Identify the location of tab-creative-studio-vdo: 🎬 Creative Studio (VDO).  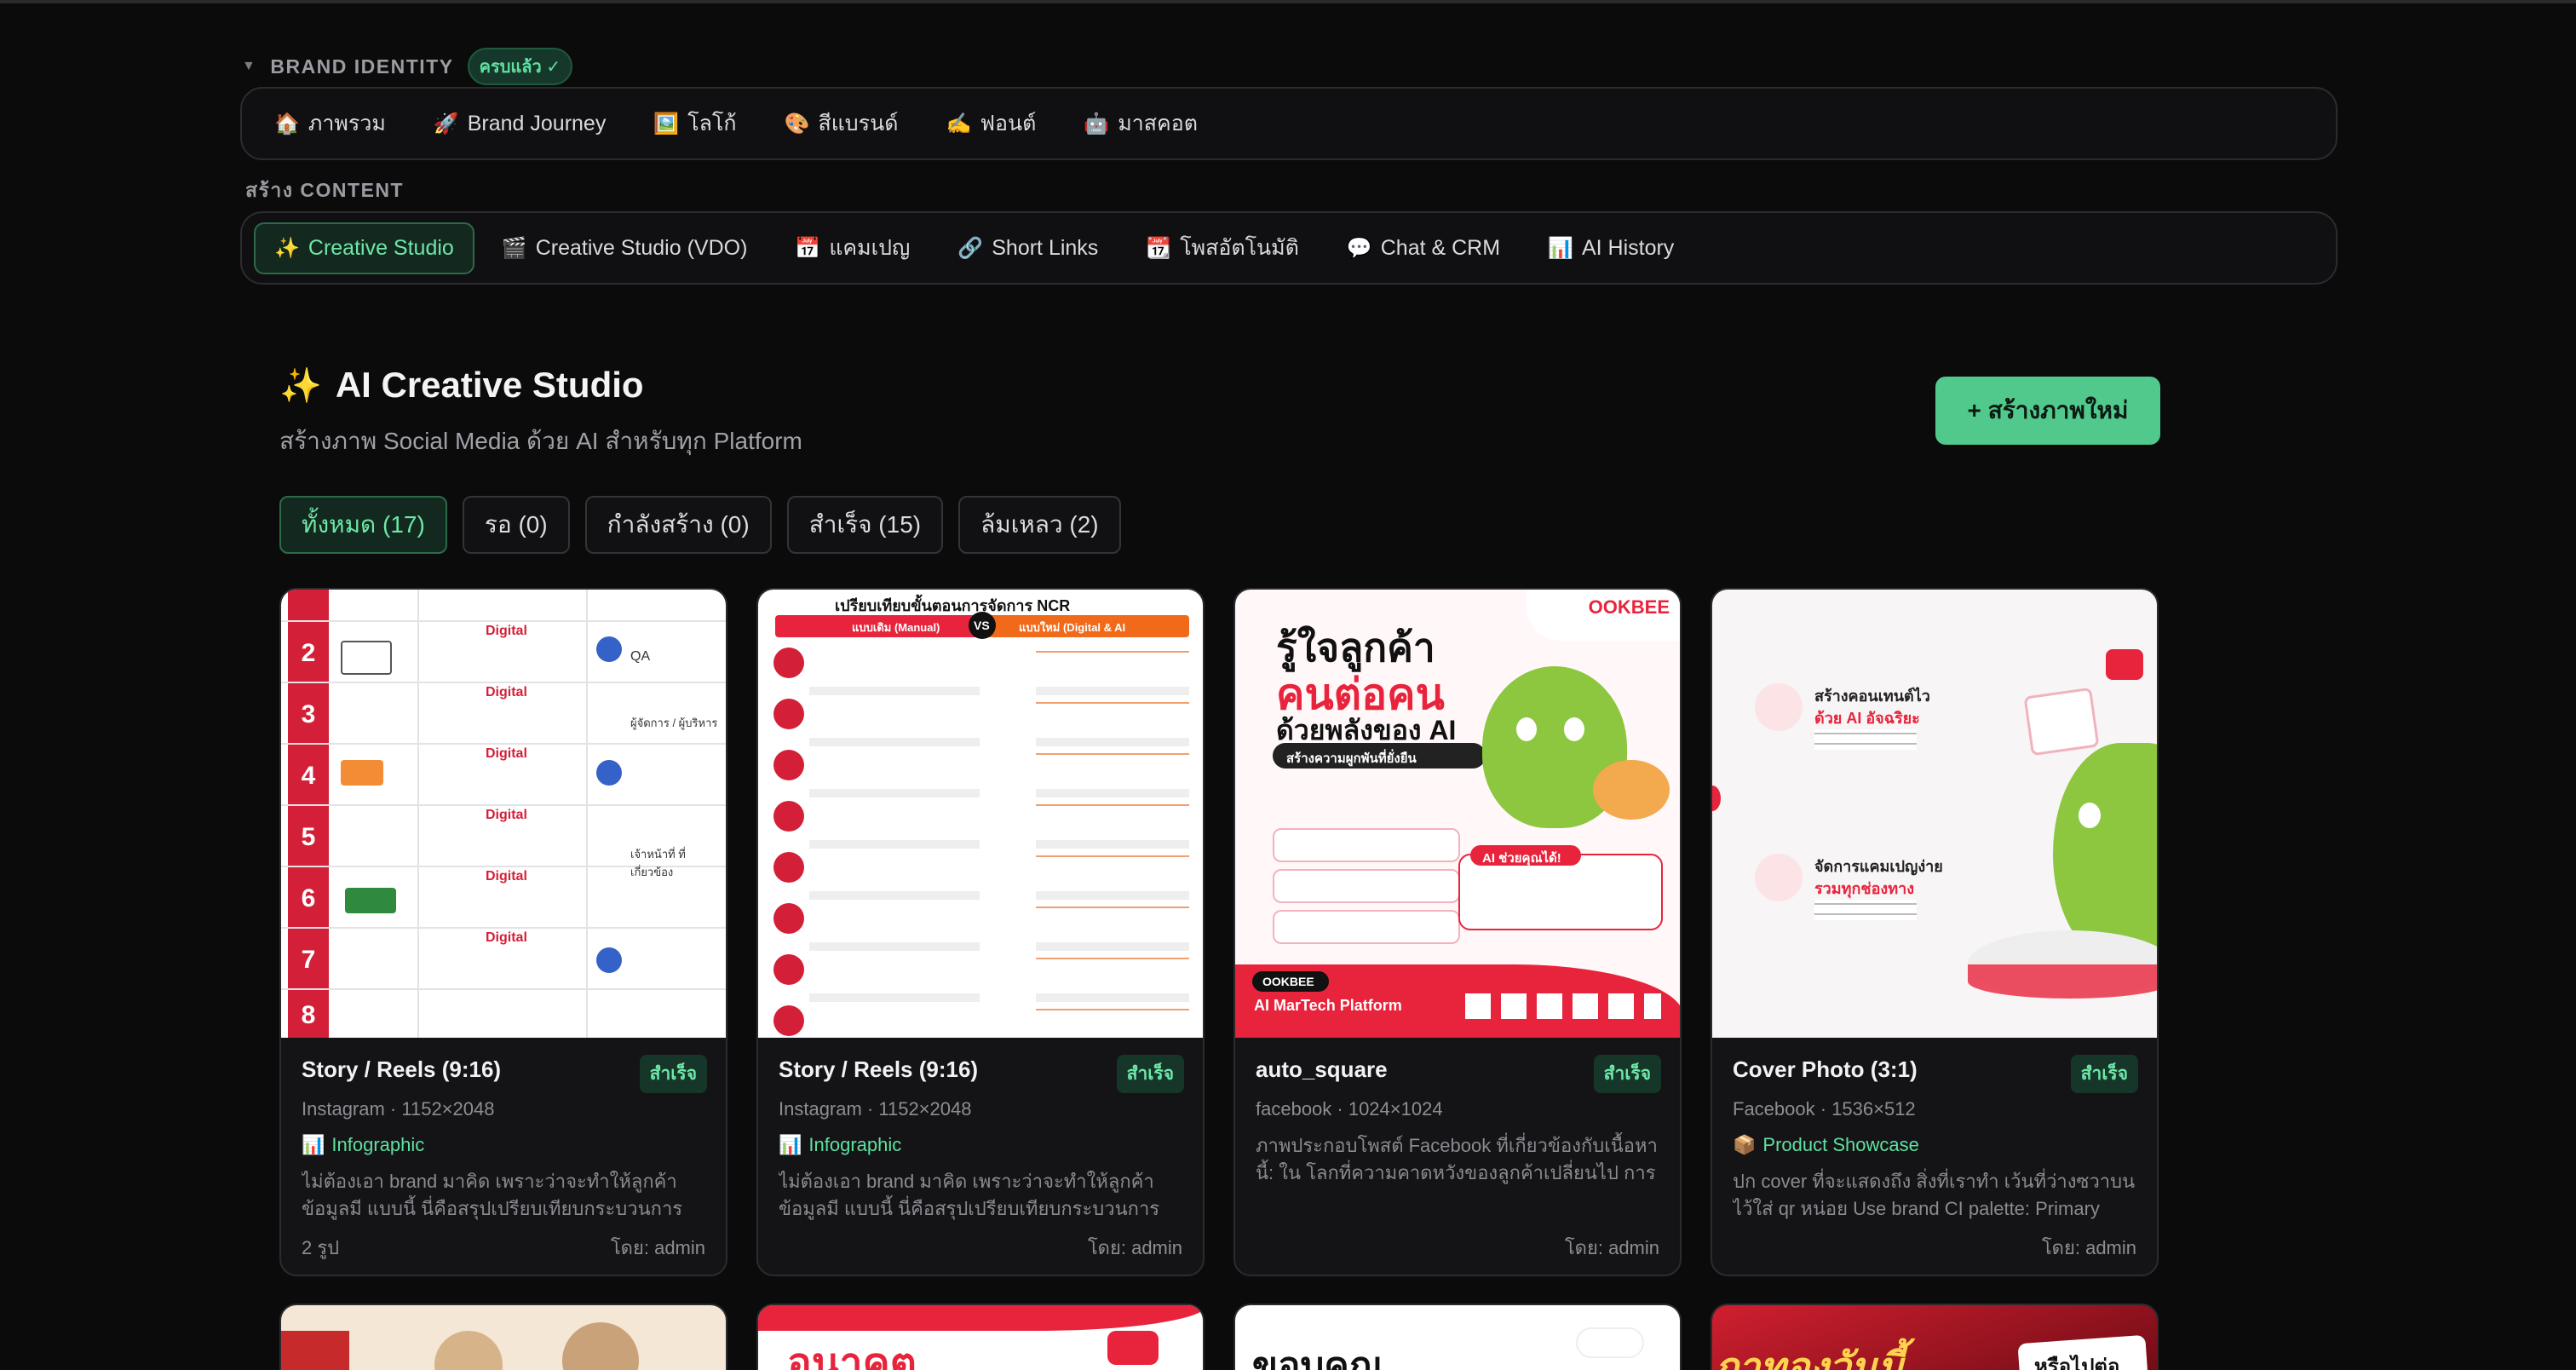
(625, 248).